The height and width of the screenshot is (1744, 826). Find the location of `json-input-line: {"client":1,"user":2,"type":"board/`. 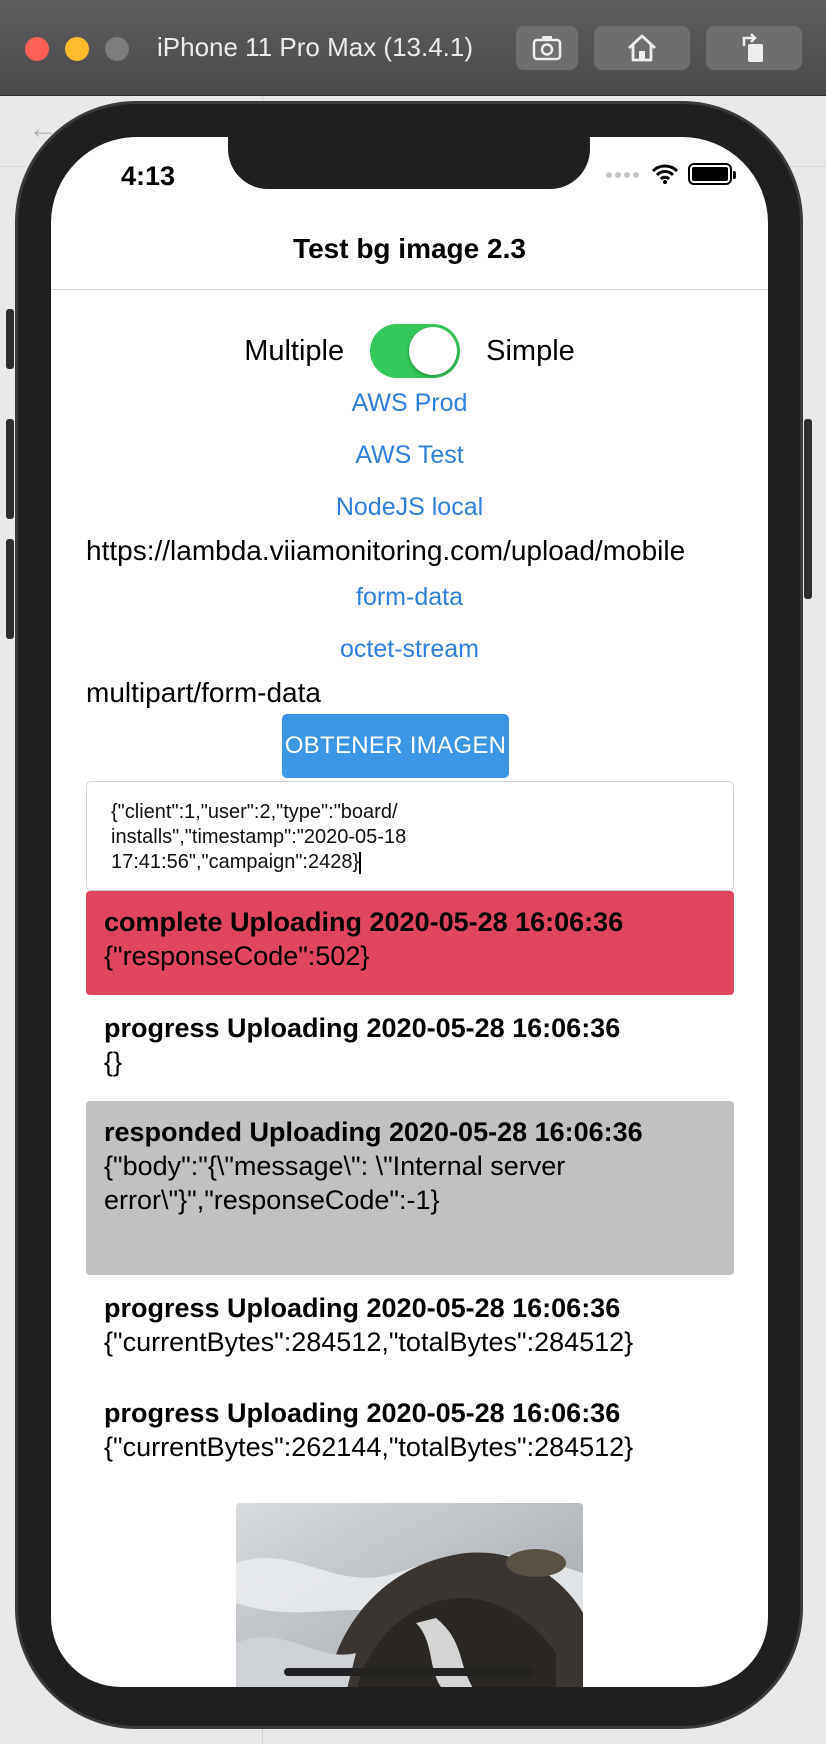

json-input-line: {"client":1,"user":2,"type":"board/ is located at coordinates (254, 812).